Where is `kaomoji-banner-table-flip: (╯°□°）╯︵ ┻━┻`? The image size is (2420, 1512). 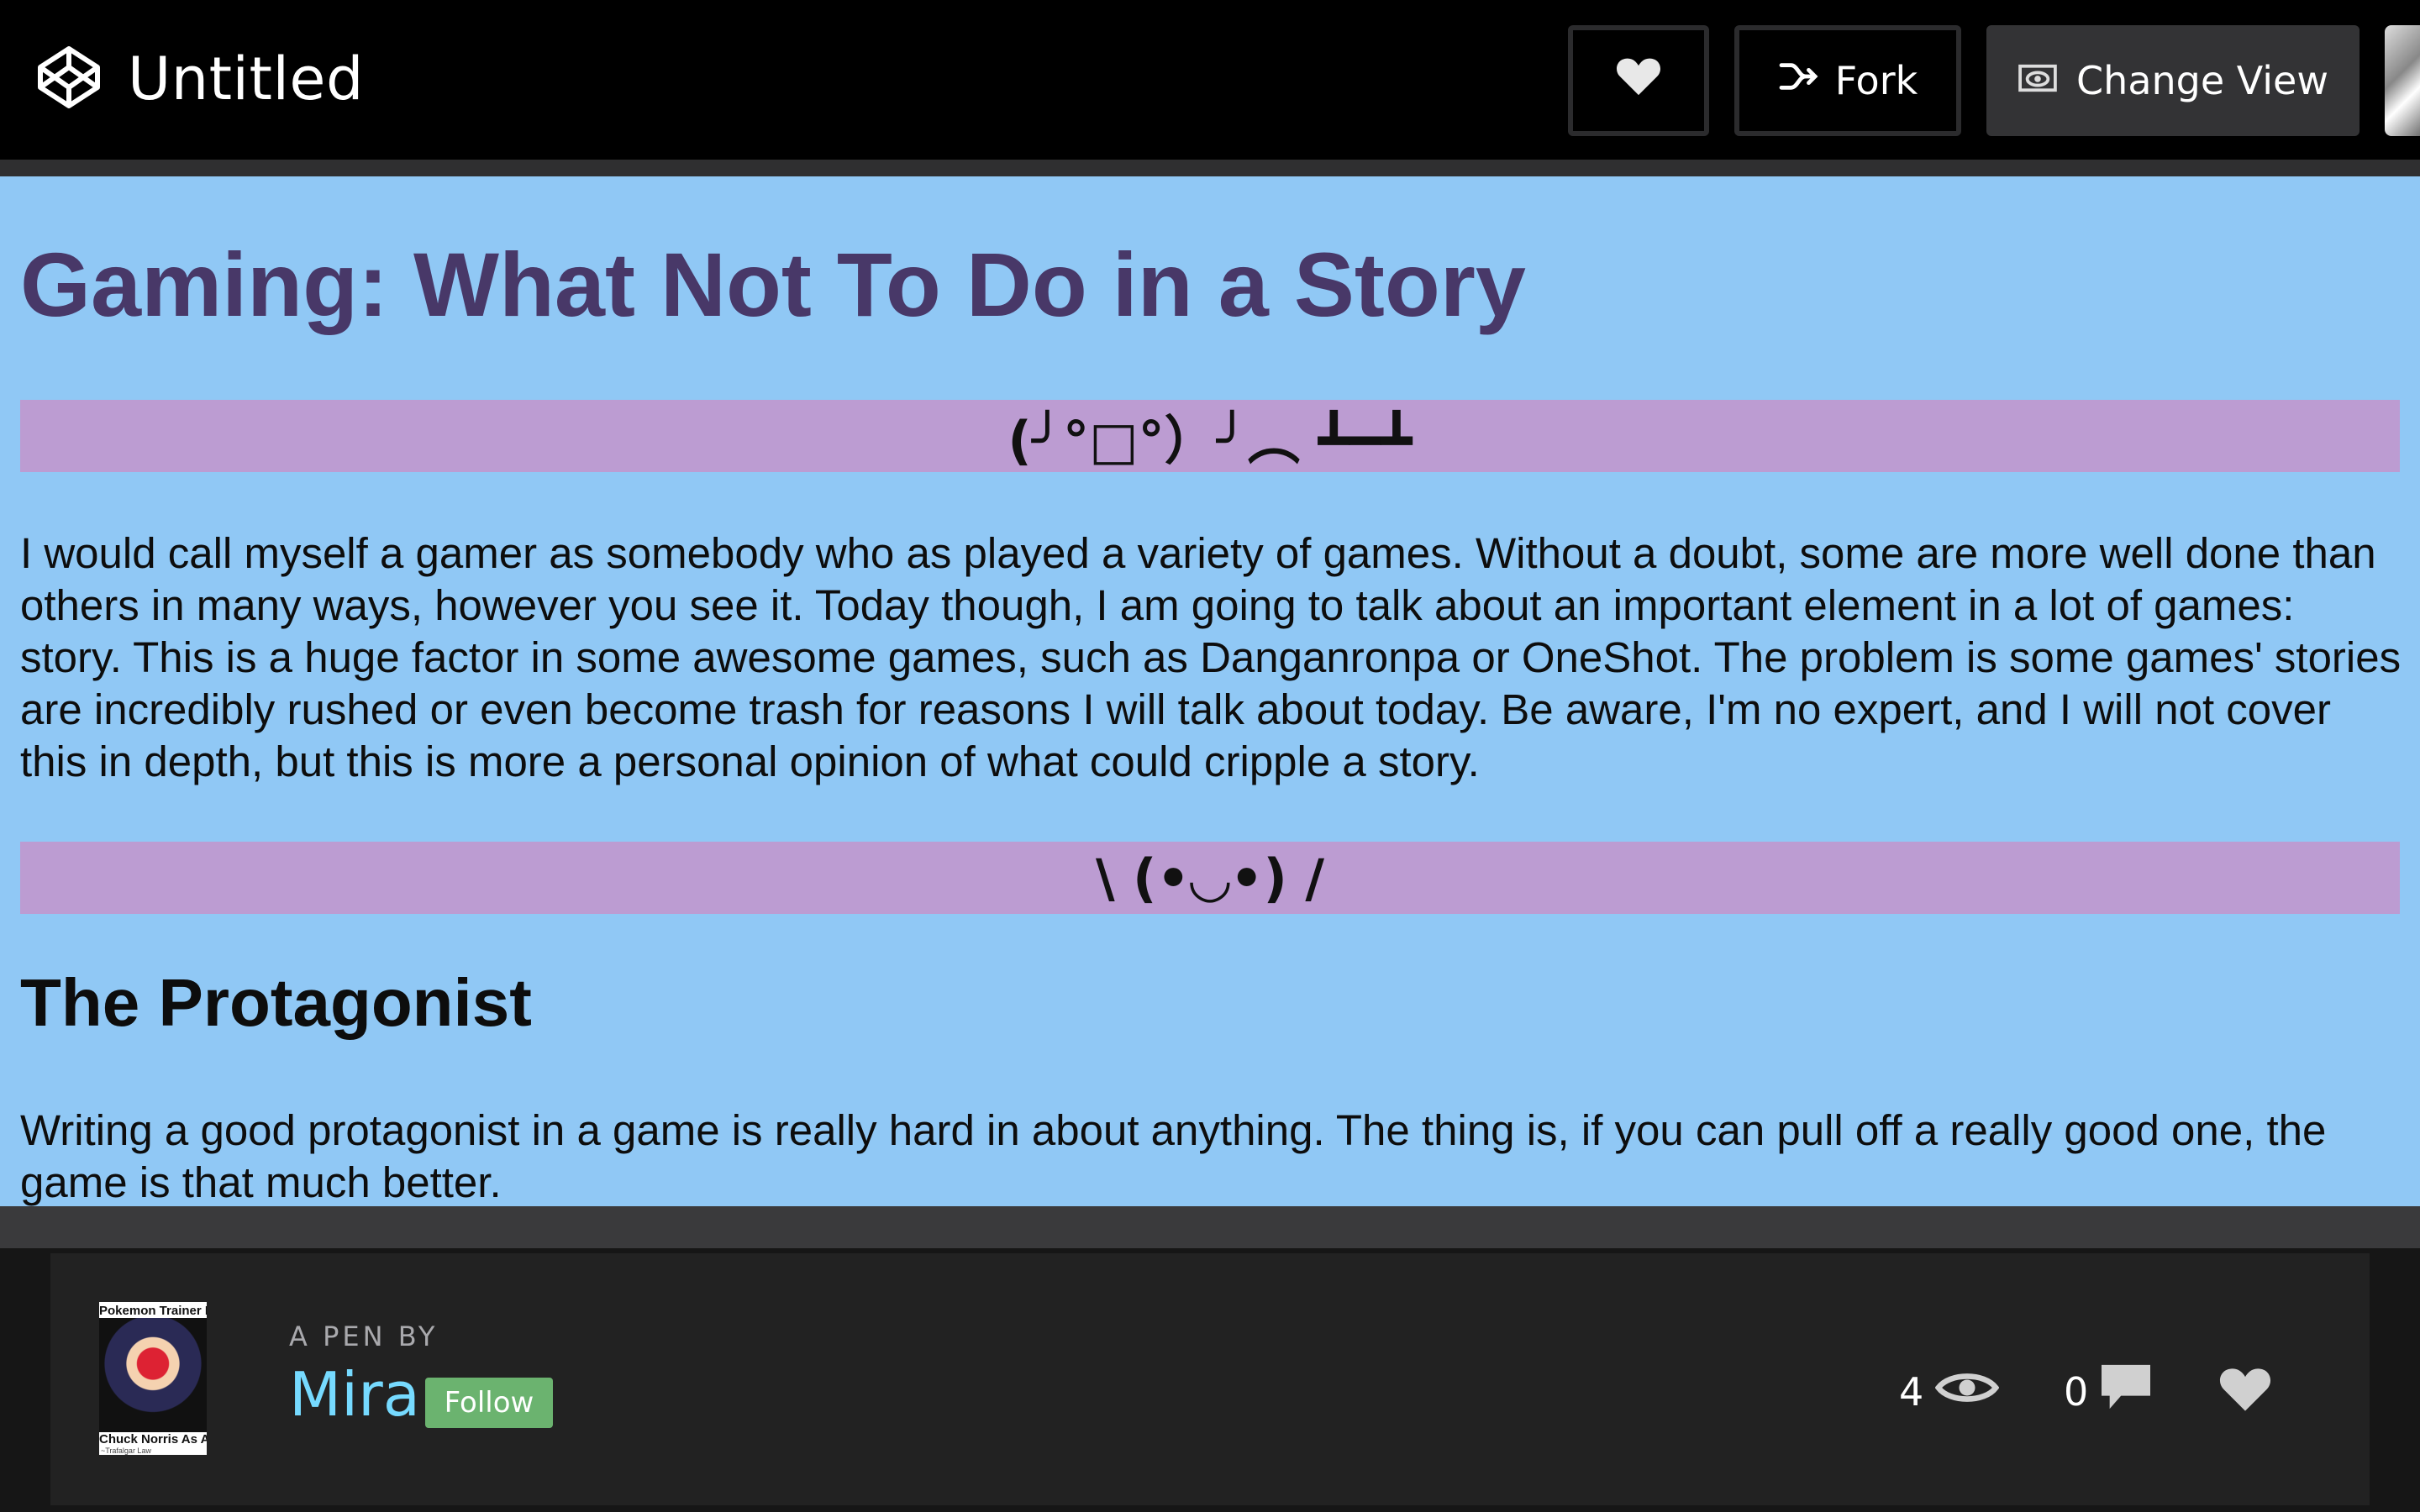 kaomoji-banner-table-flip: (╯°□°）╯︵ ┻━┻ is located at coordinates (1210, 436).